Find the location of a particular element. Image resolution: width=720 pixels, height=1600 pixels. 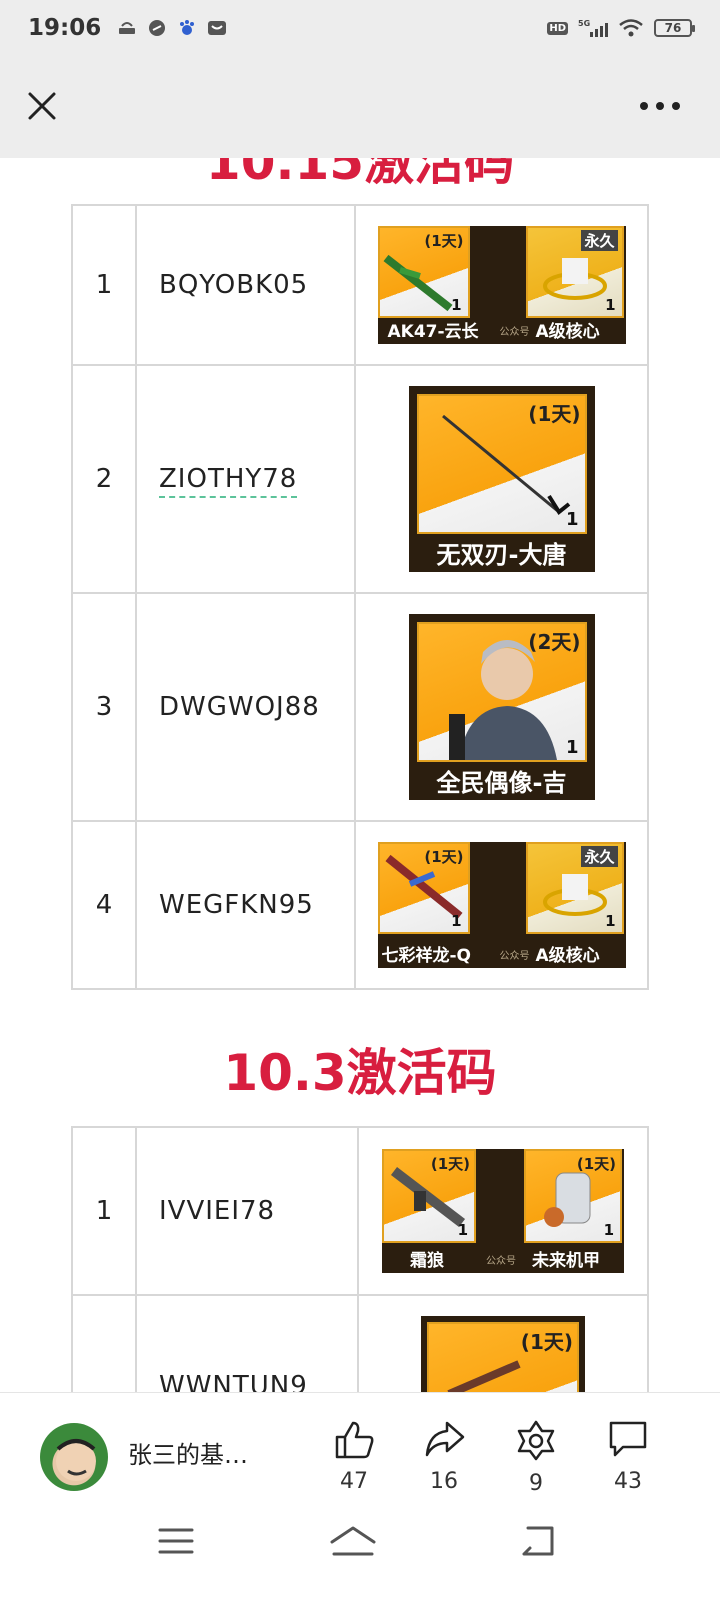

back-button is located at coordinates (541, 1544).